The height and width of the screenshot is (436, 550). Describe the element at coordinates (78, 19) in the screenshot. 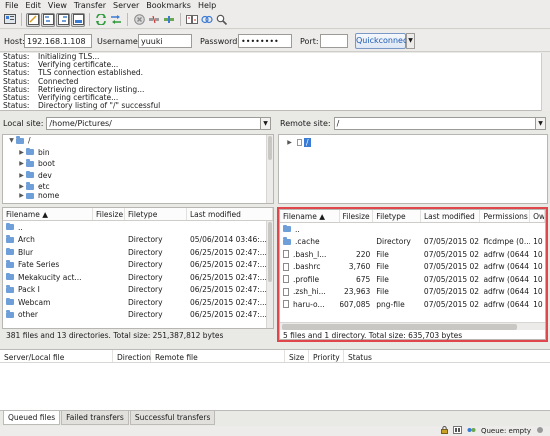

I see `toggle-queue-icon` at that location.